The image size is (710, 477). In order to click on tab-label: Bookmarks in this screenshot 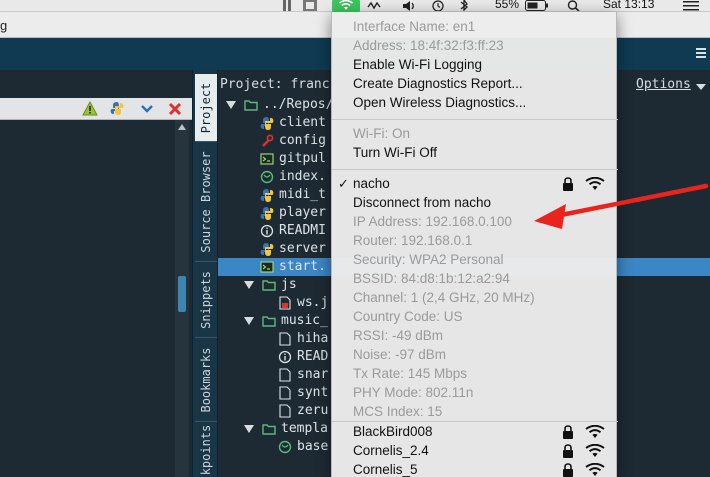, I will do `click(206, 379)`.